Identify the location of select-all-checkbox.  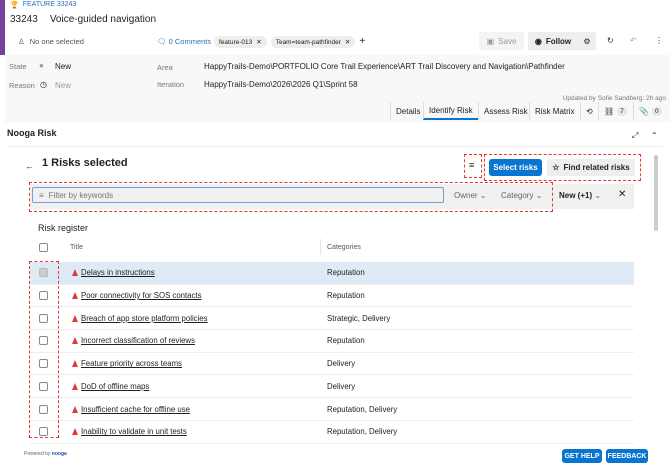
(43, 247).